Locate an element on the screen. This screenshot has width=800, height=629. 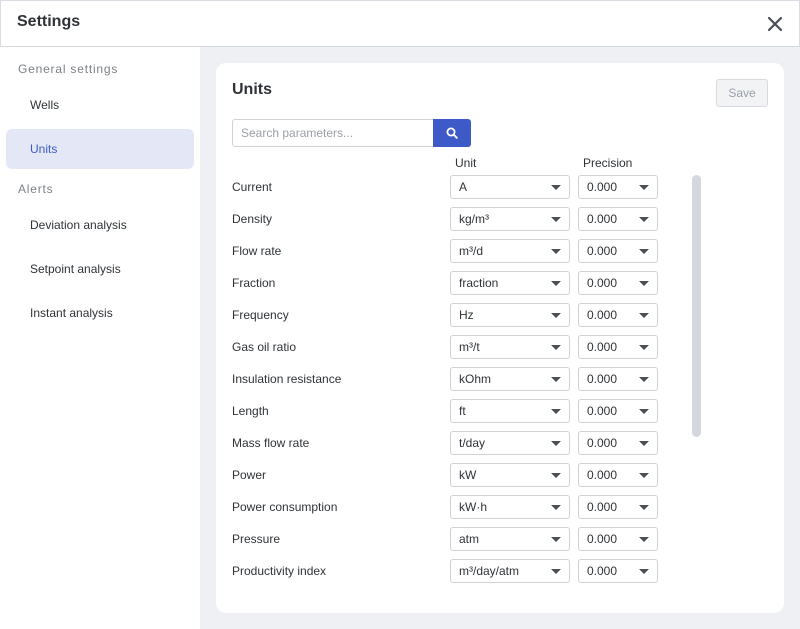
unit-select: kg/m³ is located at coordinates (510, 219).